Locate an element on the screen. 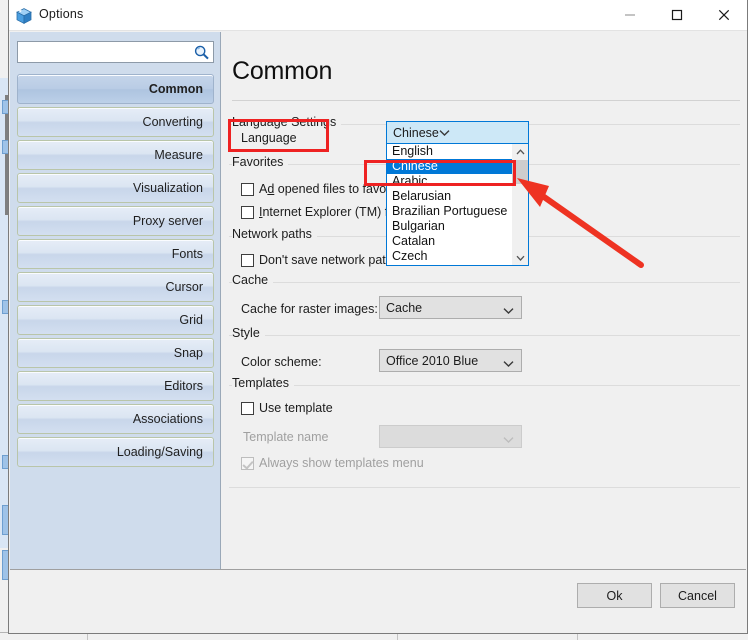 Image resolution: width=748 pixels, height=640 pixels. sidebar-item-label: Visualization is located at coordinates (168, 188).